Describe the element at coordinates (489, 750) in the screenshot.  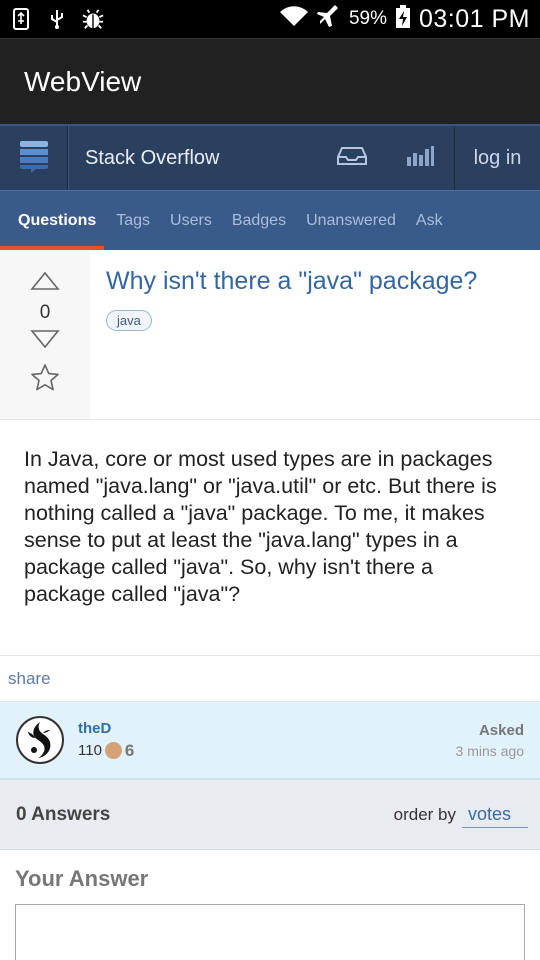
I see `asked-time: 3 mins ago` at that location.